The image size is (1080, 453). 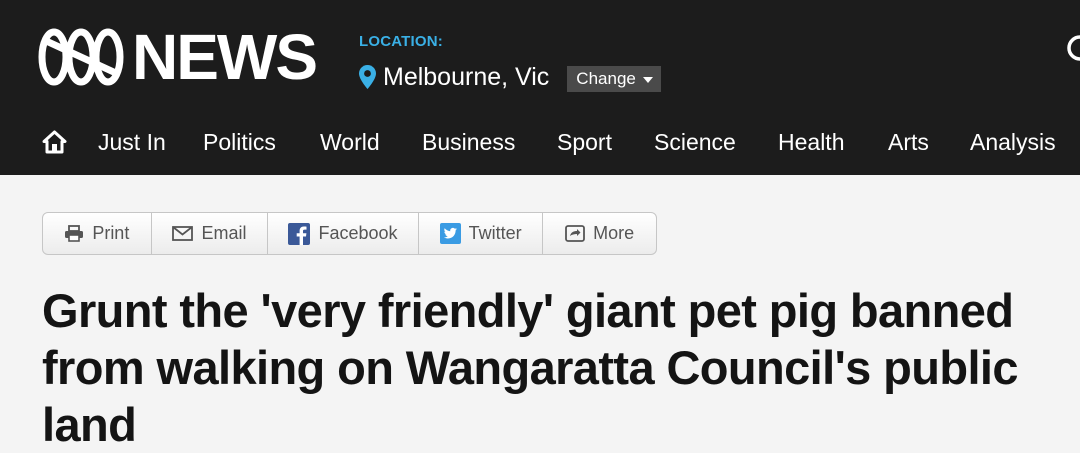 What do you see at coordinates (54, 142) in the screenshot?
I see `home-icon` at bounding box center [54, 142].